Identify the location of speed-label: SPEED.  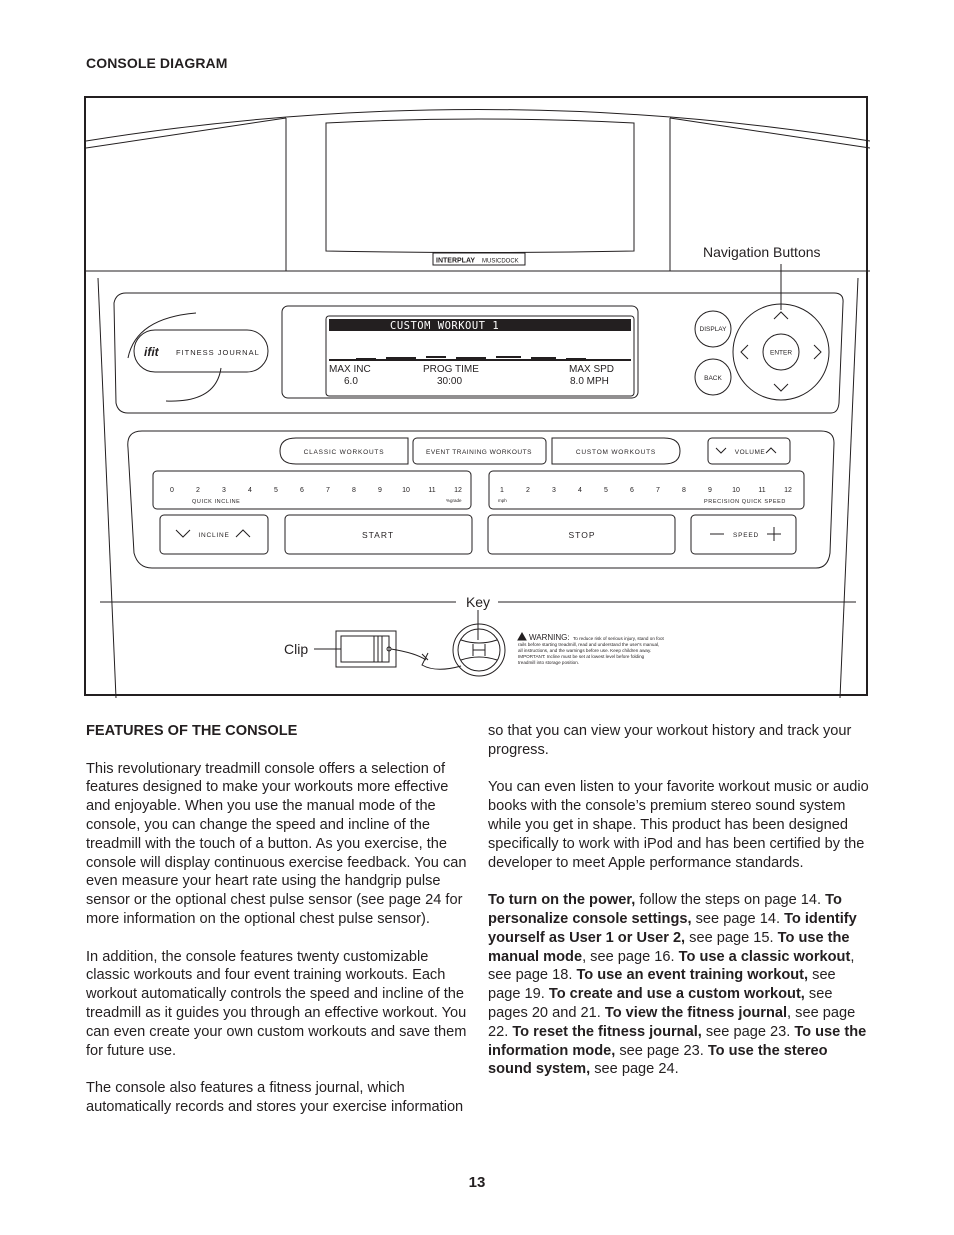
(746, 535).